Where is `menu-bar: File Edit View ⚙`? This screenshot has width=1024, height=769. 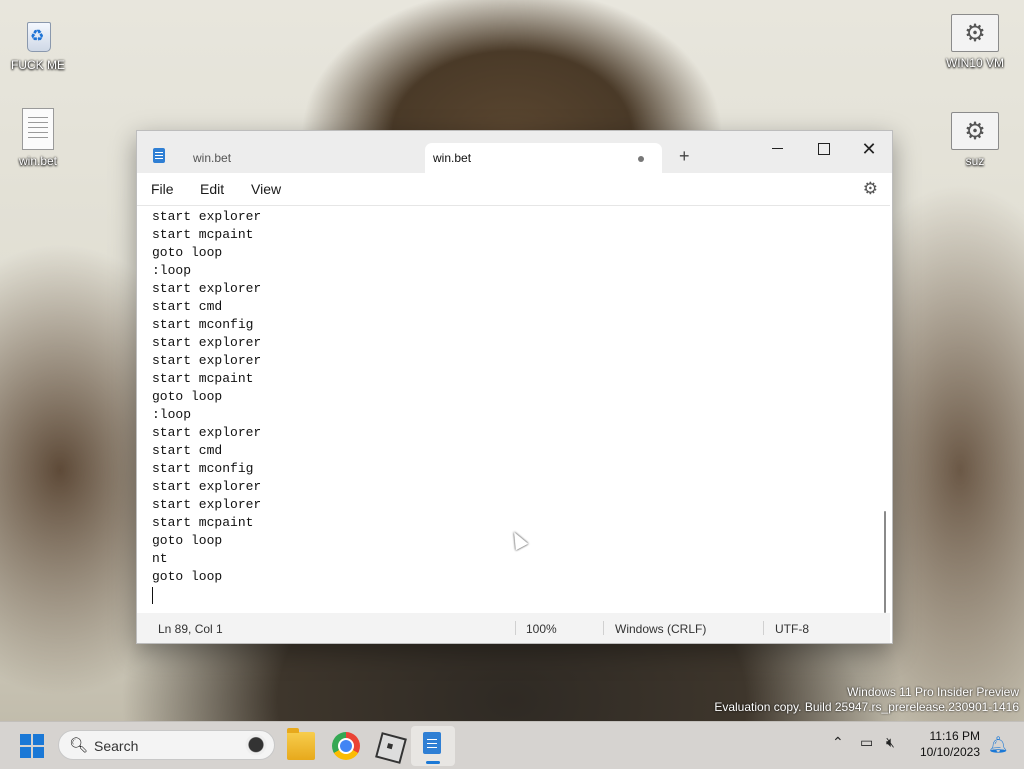 menu-bar: File Edit View ⚙ is located at coordinates (514, 189).